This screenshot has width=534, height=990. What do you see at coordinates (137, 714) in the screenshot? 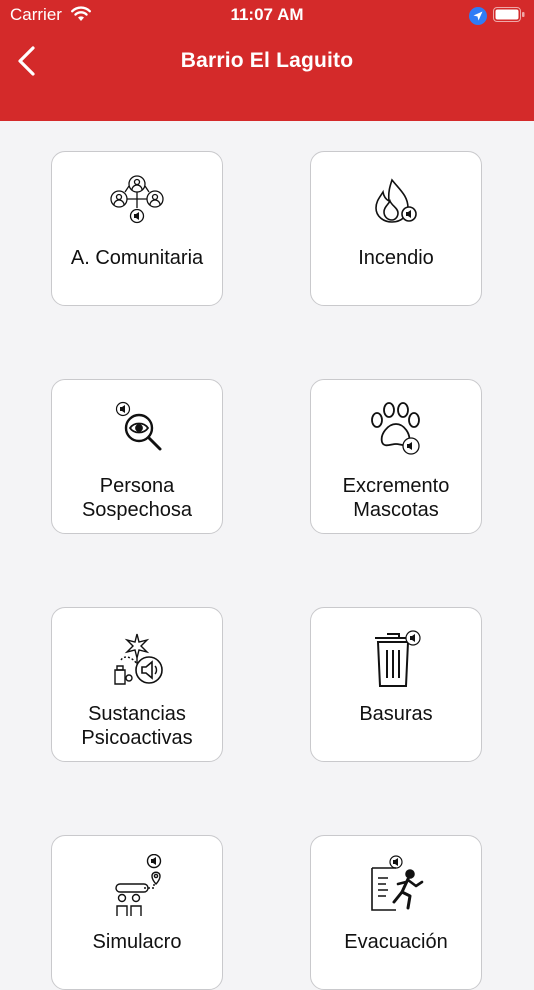
I see `card-label: Sustancias` at bounding box center [137, 714].